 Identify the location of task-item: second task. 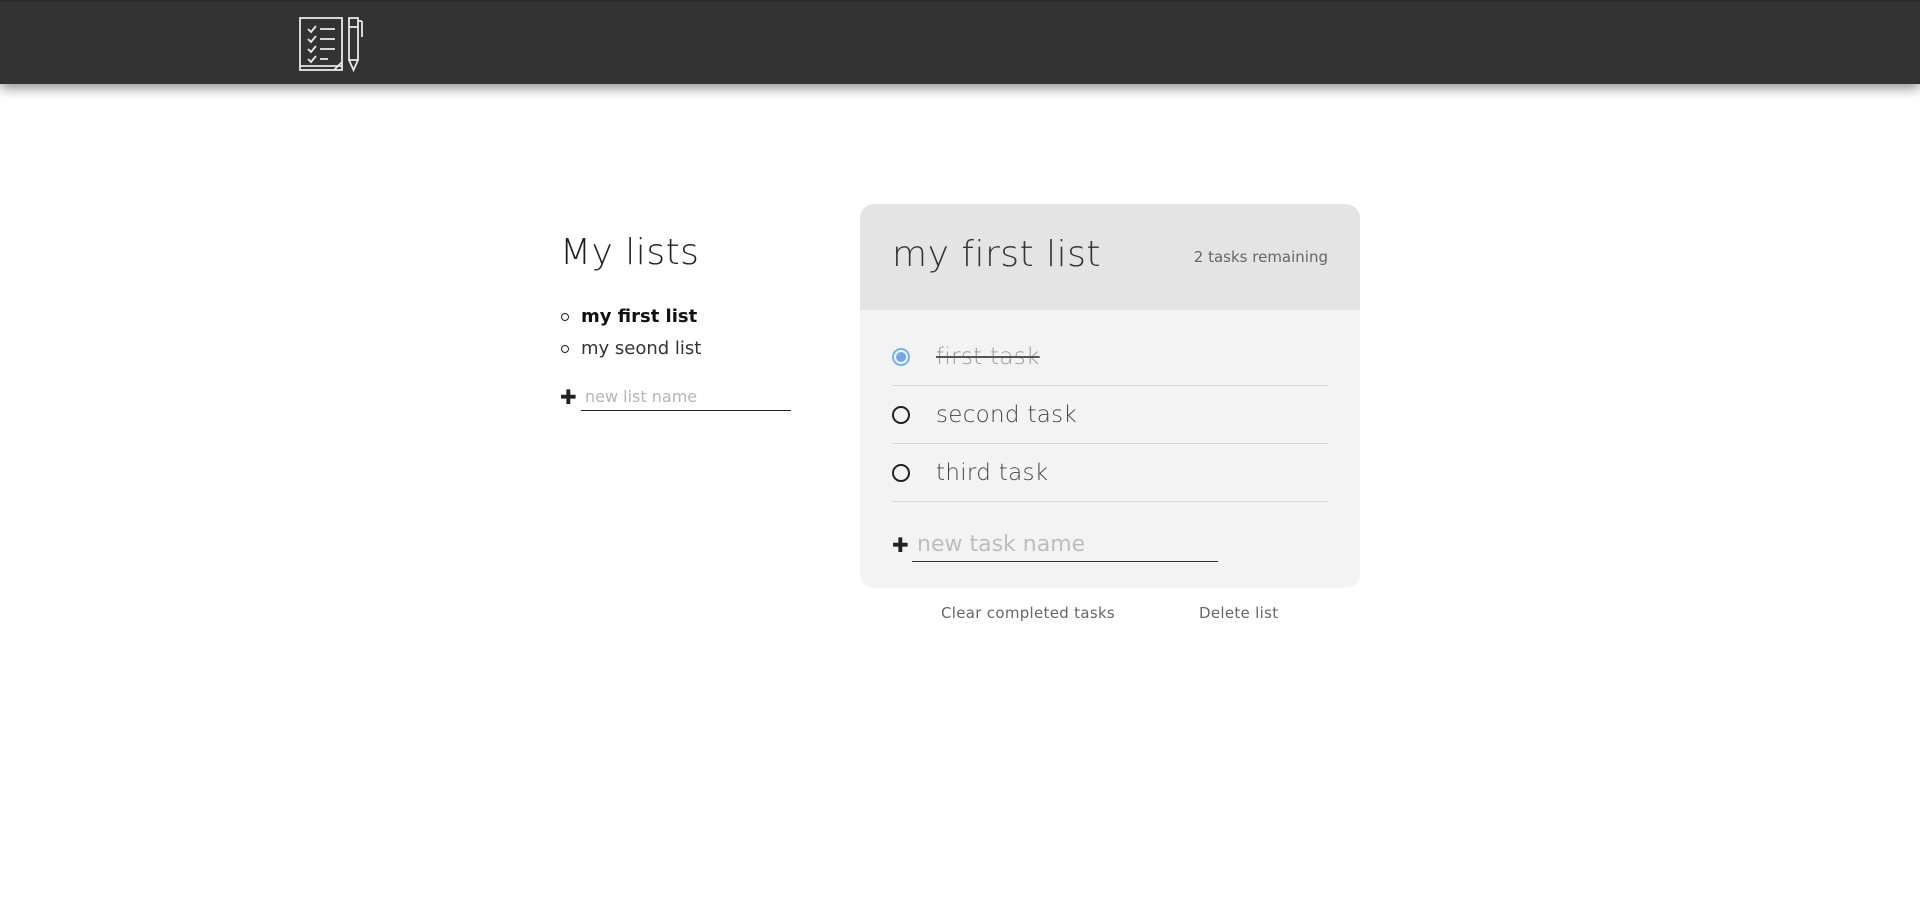
(1110, 415).